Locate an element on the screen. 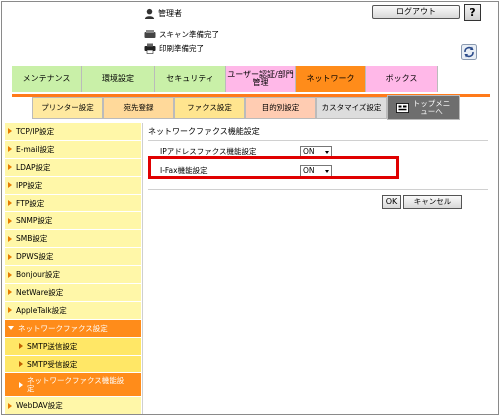 This screenshot has width=500, height=416. user-info: 管理者 is located at coordinates (163, 13).